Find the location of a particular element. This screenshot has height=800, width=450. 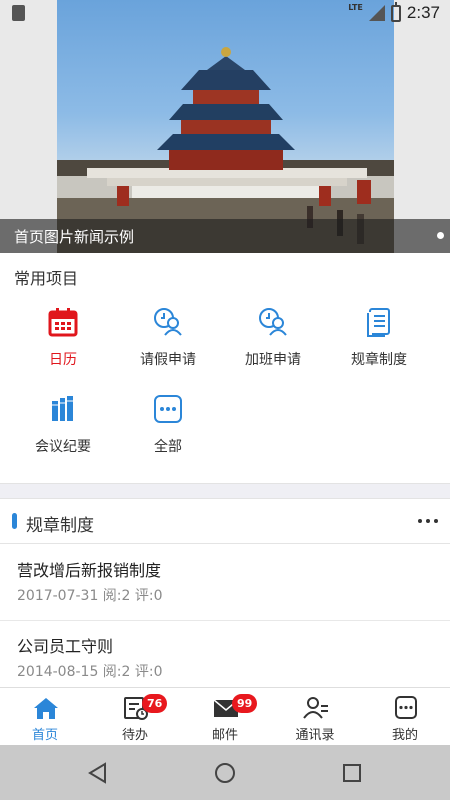

tab-home-label: 首页 is located at coordinates (44, 735).